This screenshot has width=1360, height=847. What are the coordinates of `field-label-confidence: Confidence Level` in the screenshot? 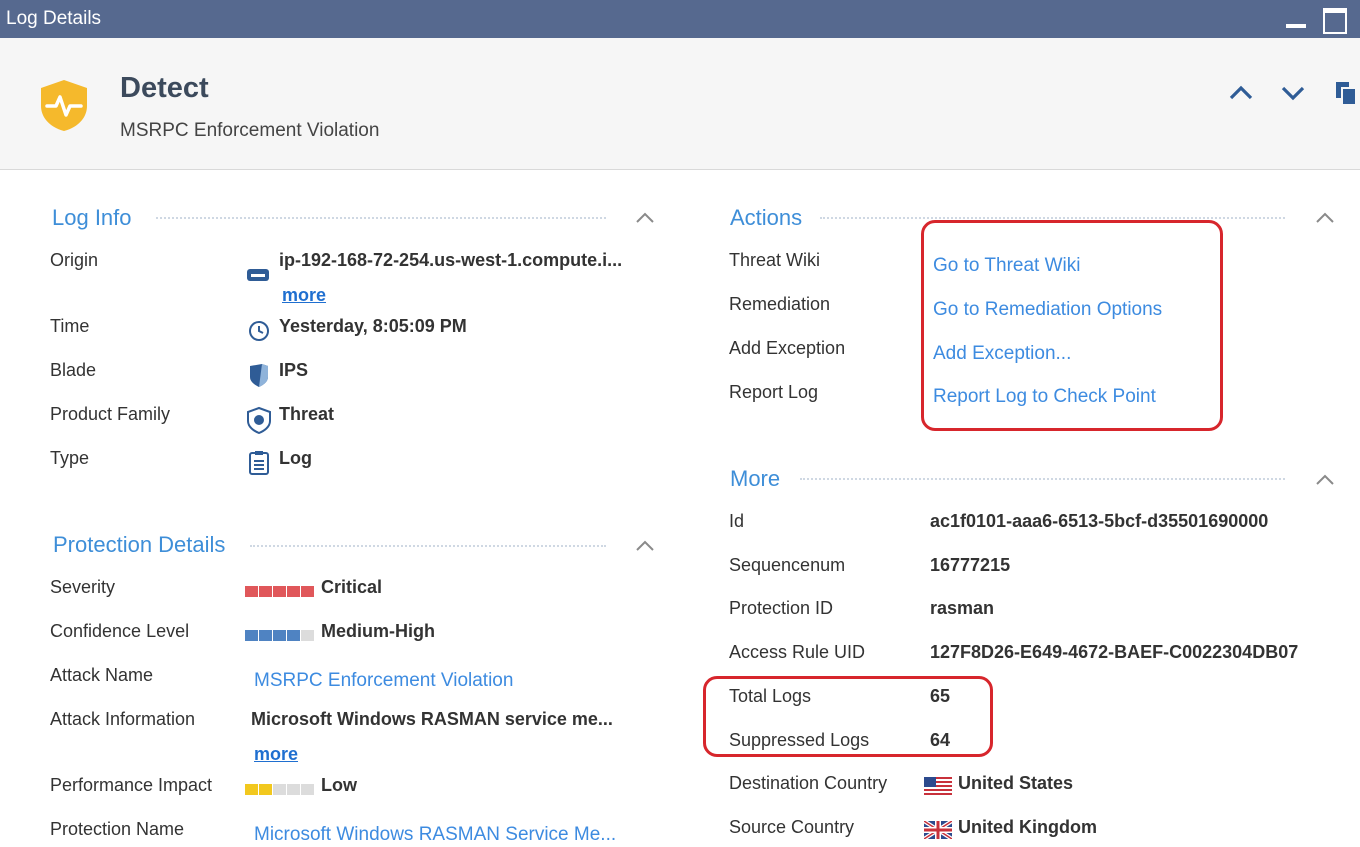 It's located at (120, 631).